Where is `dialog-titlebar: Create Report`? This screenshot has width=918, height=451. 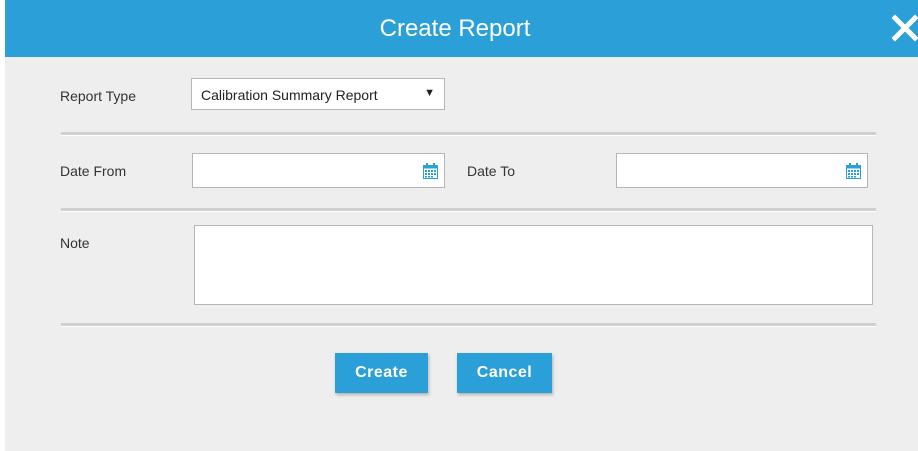
dialog-titlebar: Create Report is located at coordinates (461, 28).